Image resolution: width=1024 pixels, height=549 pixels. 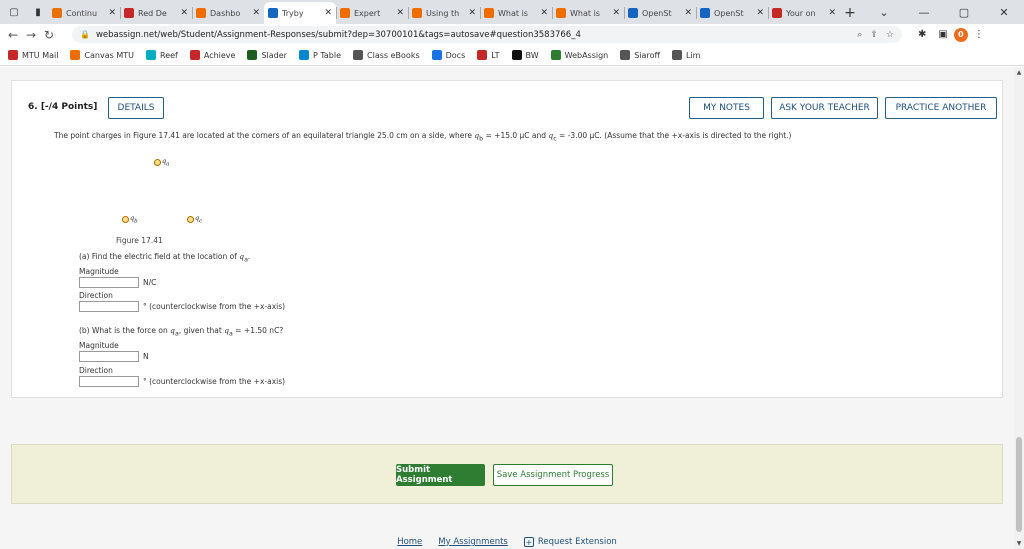 I want to click on browser-tab: Dashbo ✕, so click(x=228, y=13).